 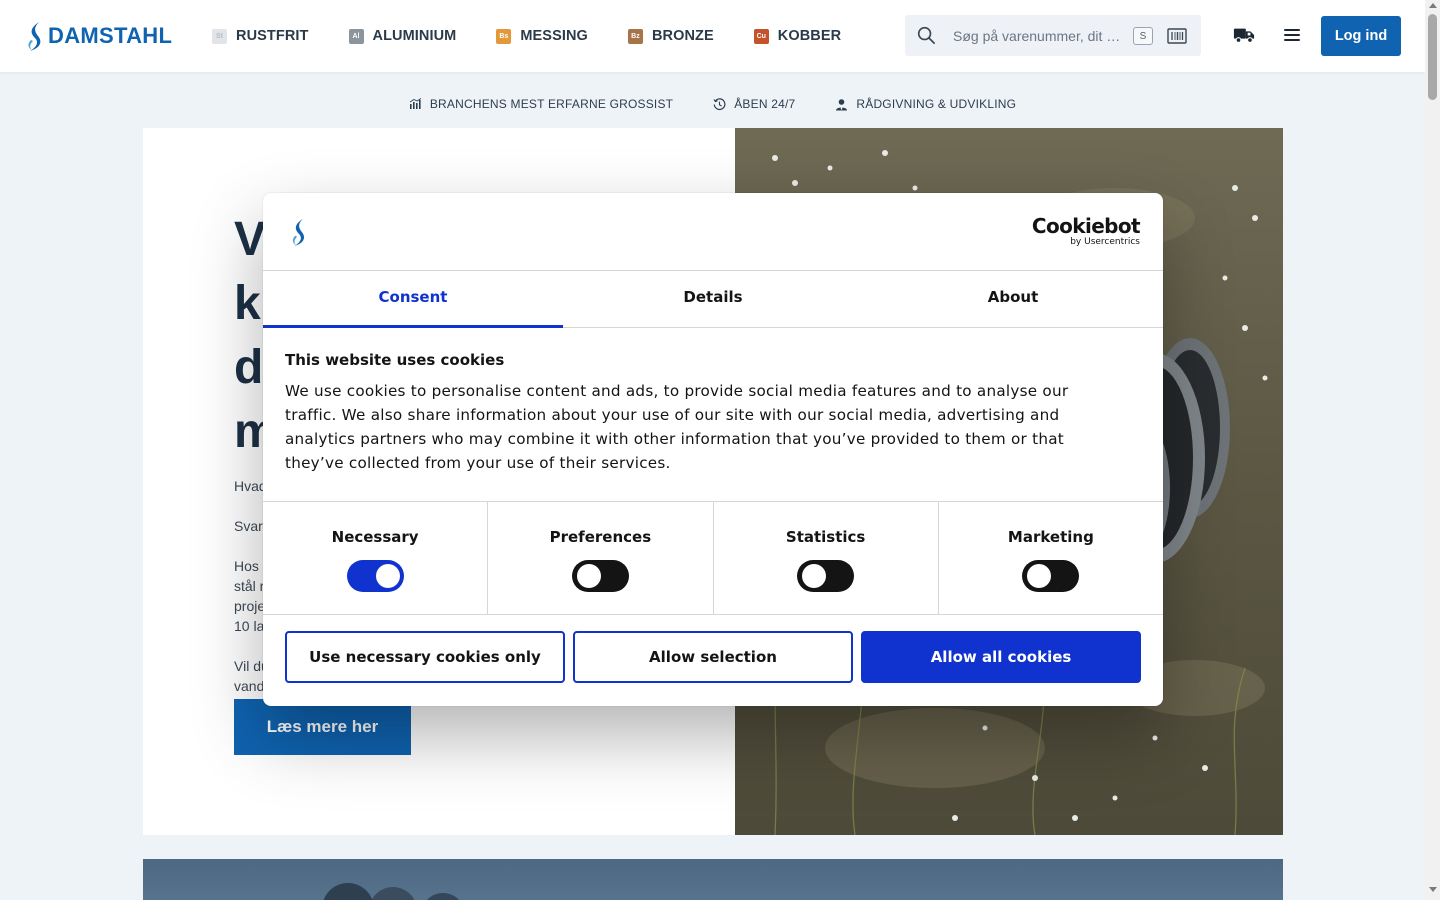 What do you see at coordinates (1051, 558) in the screenshot?
I see `category-marketing: Marketing` at bounding box center [1051, 558].